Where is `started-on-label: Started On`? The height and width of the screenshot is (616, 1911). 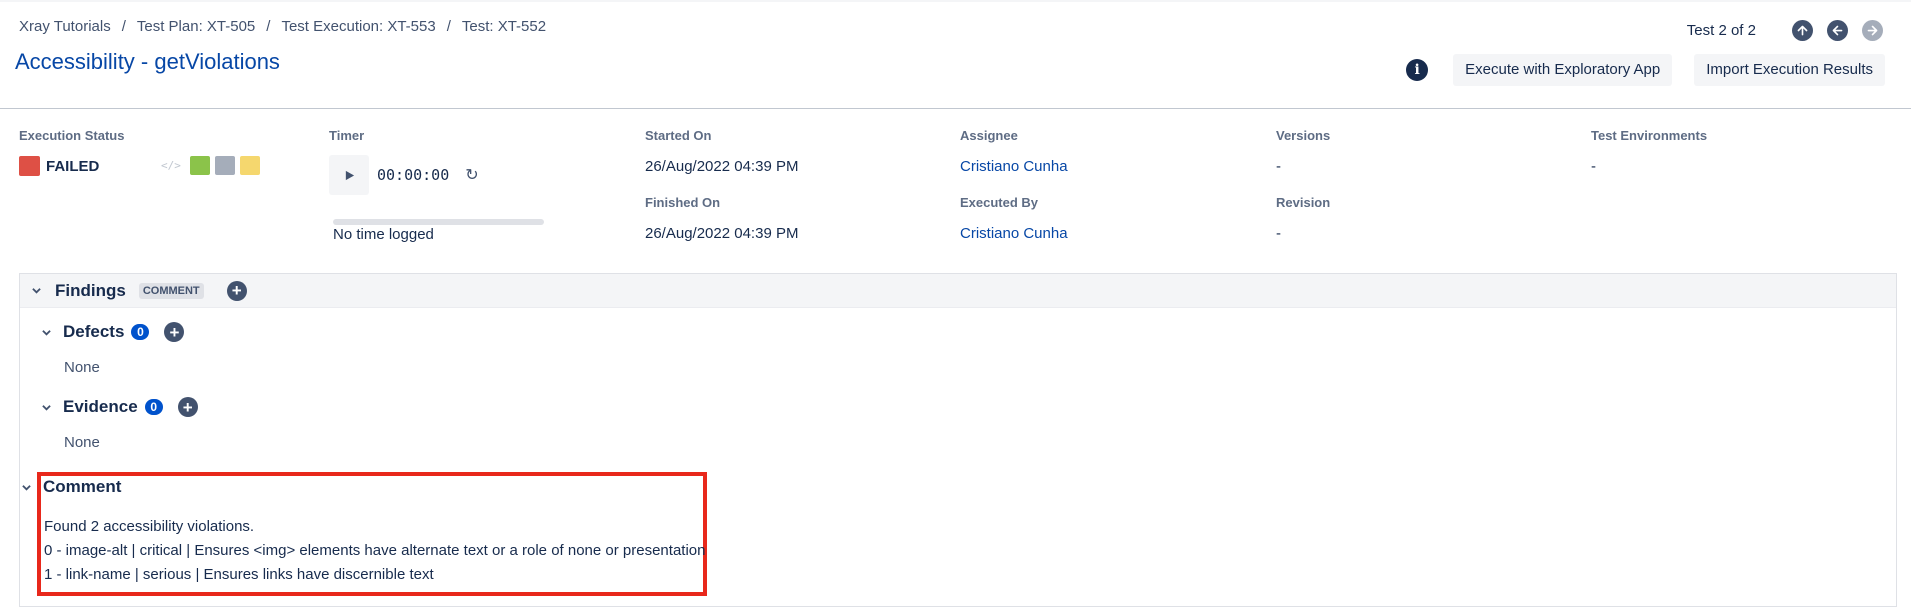
started-on-label: Started On is located at coordinates (678, 135).